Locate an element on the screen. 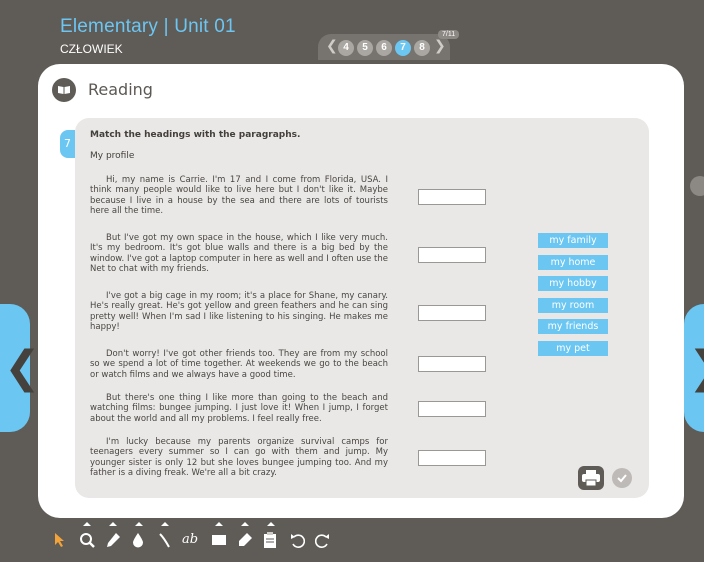 The width and height of the screenshot is (704, 562). undo-tool is located at coordinates (297, 540).